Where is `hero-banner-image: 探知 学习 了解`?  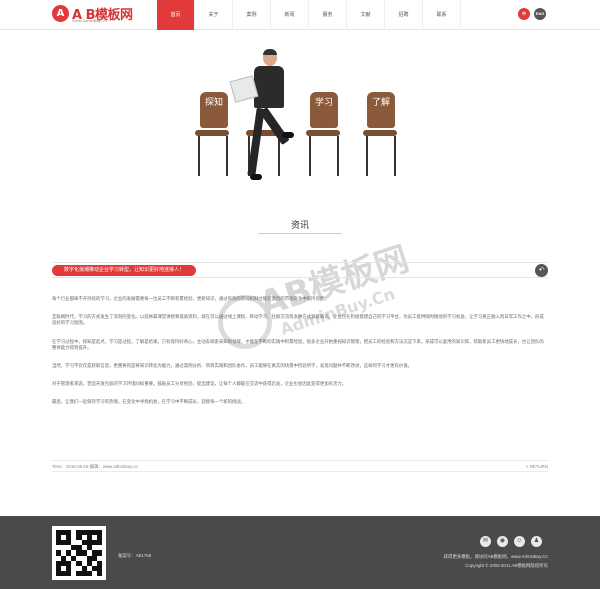
hero-banner-image: 探知 学习 了解 is located at coordinates (300, 117).